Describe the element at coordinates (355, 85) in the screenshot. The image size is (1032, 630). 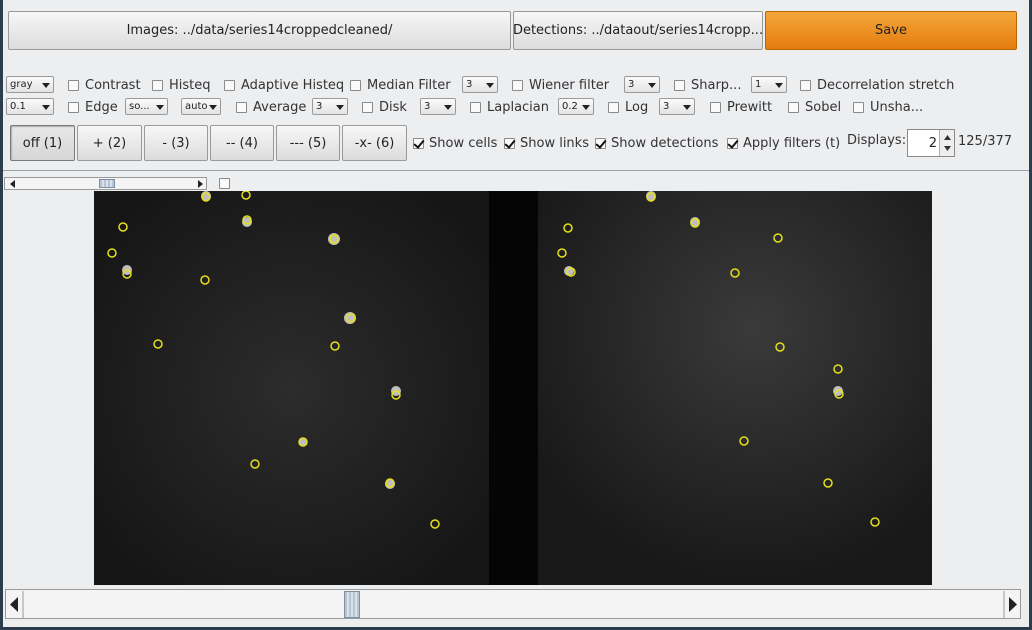
I see `median-filter-checkbox` at that location.